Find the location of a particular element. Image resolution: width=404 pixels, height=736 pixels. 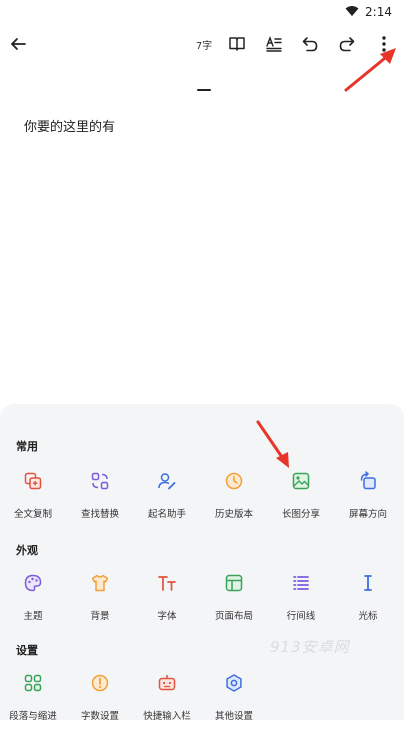

arrow-left-icon is located at coordinates (18, 44).